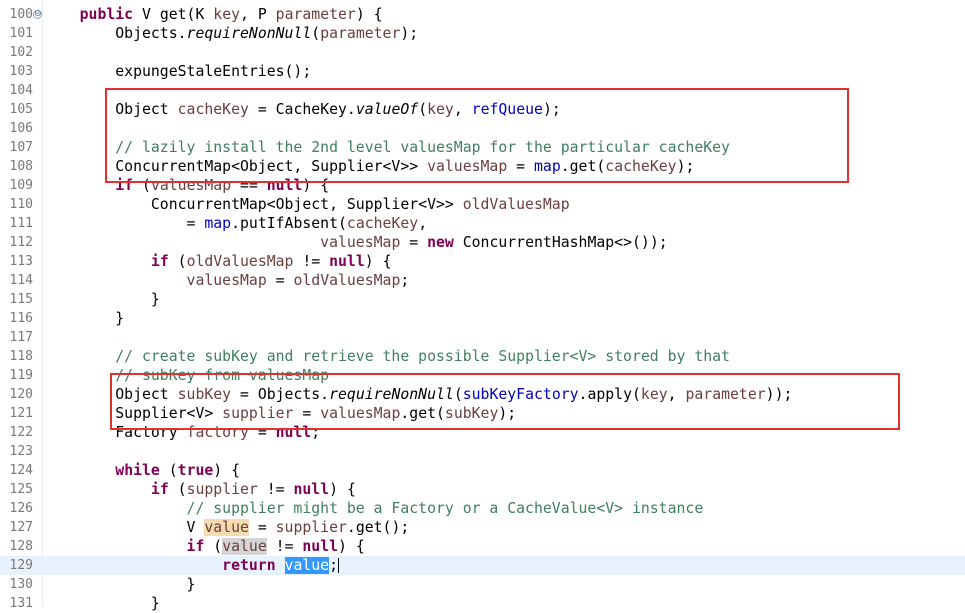 The height and width of the screenshot is (613, 965). What do you see at coordinates (482, 318) in the screenshot?
I see `code-line: 116 }` at bounding box center [482, 318].